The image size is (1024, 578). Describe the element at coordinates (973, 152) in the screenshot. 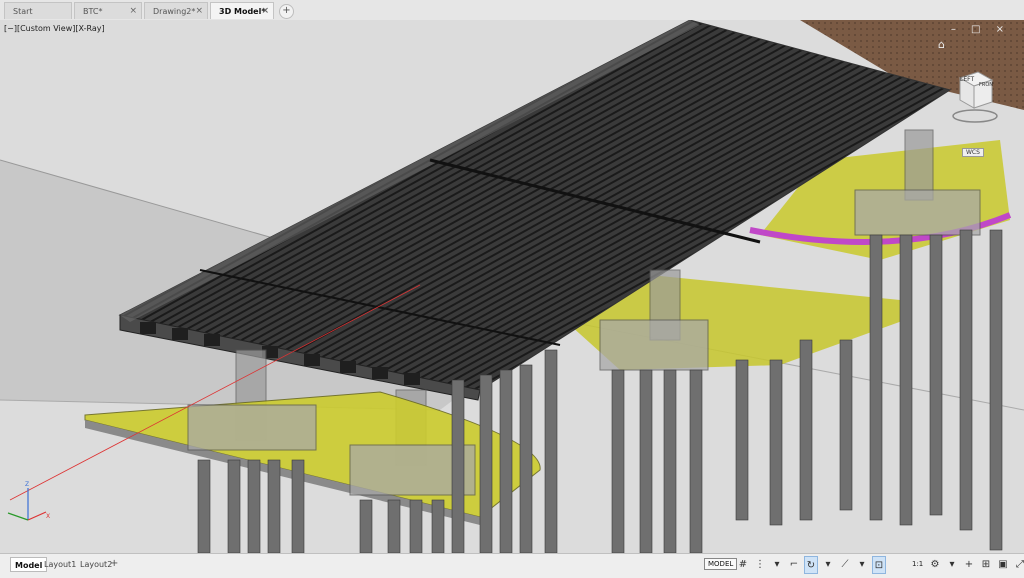

I see `wcs-menu: WCS` at that location.